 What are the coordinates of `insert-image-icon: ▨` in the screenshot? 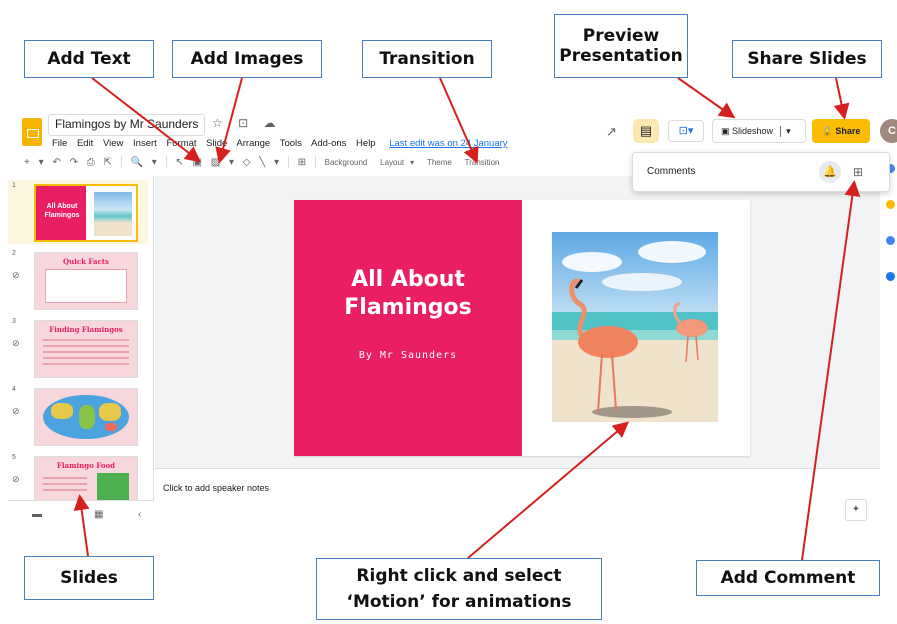 It's located at (215, 162).